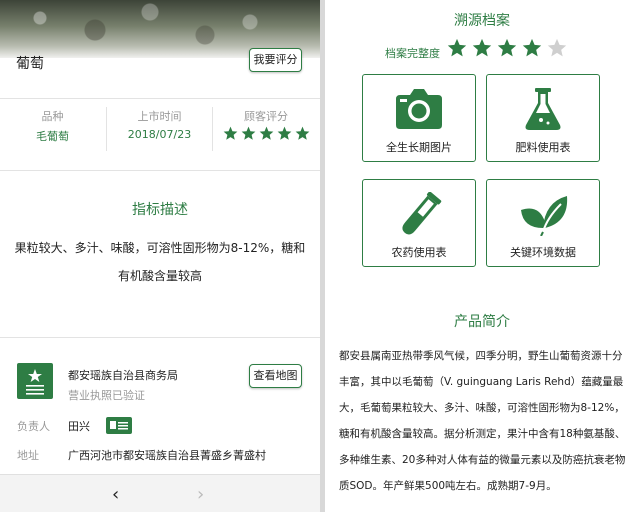 The image size is (639, 512). What do you see at coordinates (422, 213) in the screenshot?
I see `test-tube-icon` at bounding box center [422, 213].